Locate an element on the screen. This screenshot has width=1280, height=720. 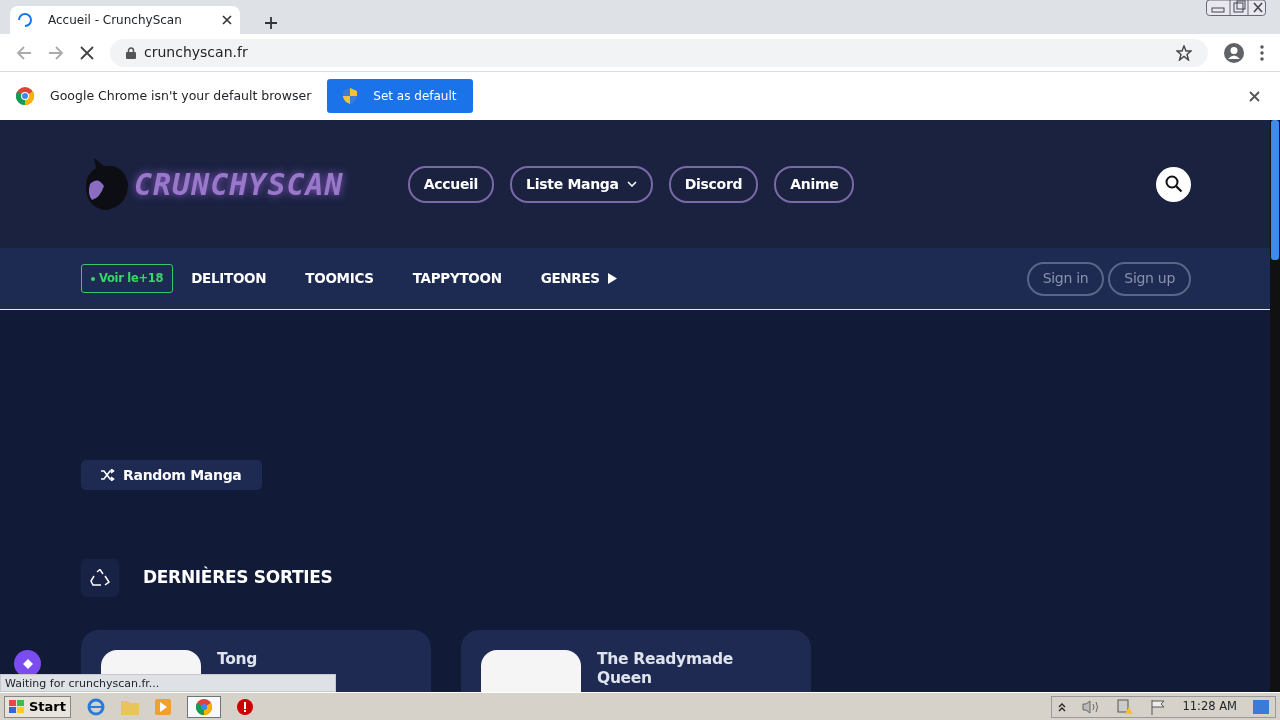
chrome-taskbar-button is located at coordinates (204, 706).